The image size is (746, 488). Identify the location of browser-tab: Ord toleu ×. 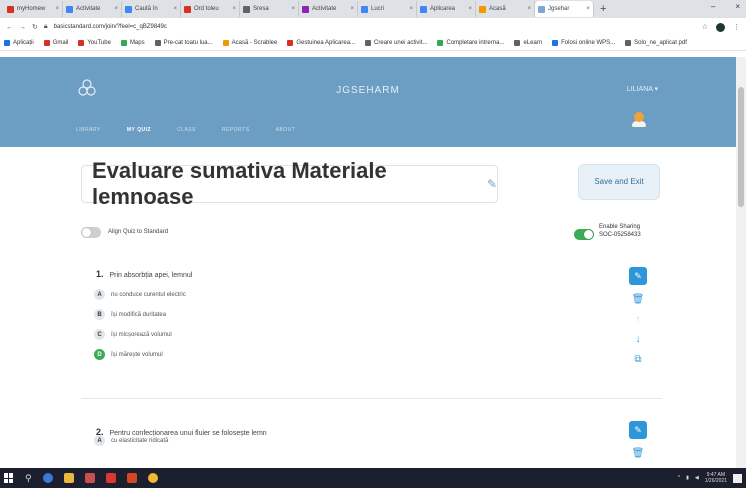
(210, 9).